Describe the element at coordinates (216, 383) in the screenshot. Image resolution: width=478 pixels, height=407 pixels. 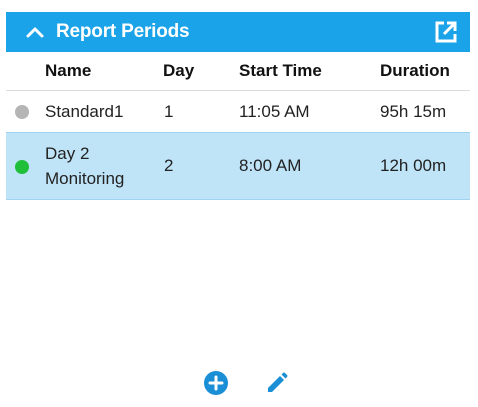
I see `add-circle-icon` at that location.